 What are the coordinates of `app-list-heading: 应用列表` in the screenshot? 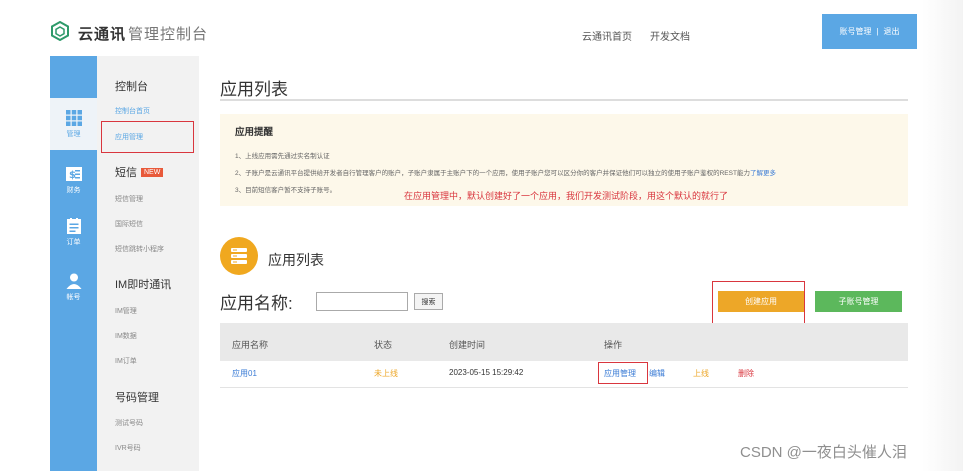 It's located at (296, 260).